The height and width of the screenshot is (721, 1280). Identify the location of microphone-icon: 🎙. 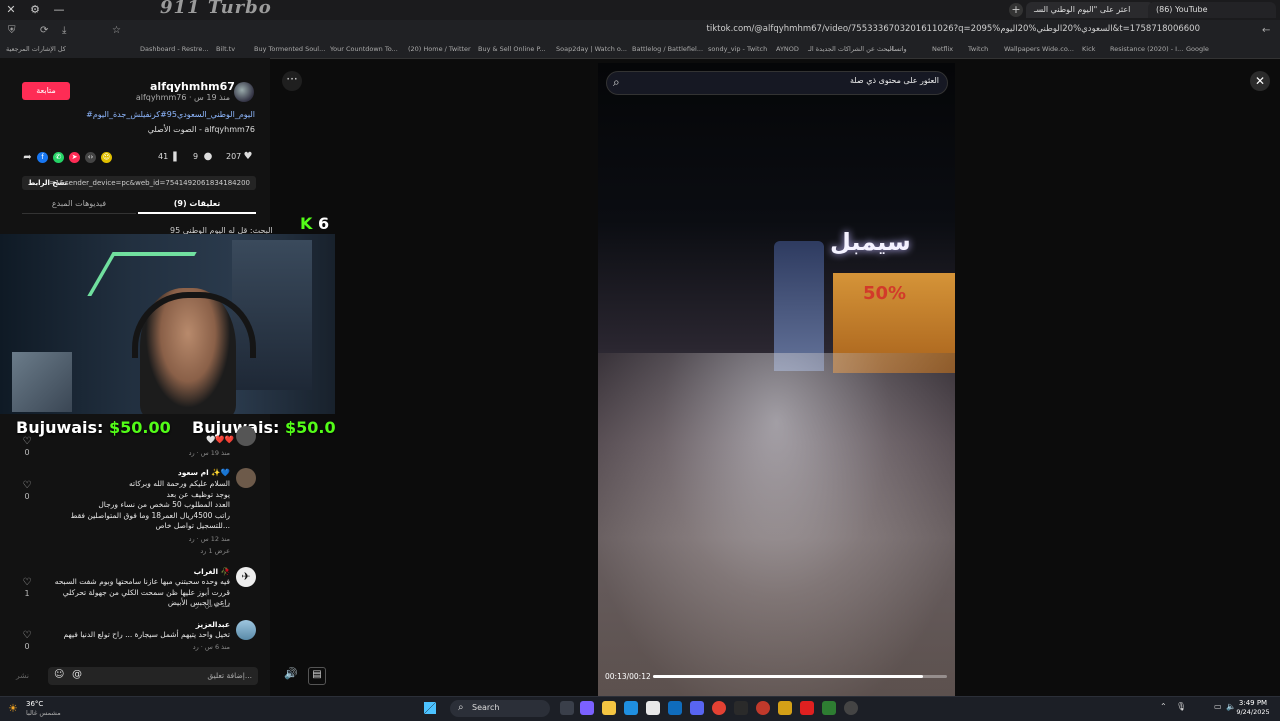
(1181, 706).